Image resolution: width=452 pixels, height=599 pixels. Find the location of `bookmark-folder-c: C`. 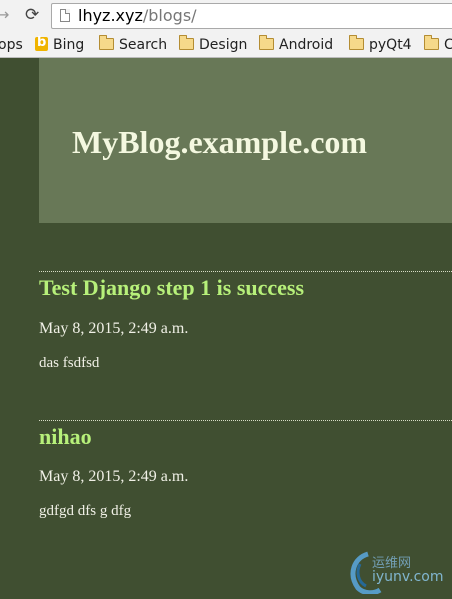

bookmark-folder-c: C is located at coordinates (438, 44).